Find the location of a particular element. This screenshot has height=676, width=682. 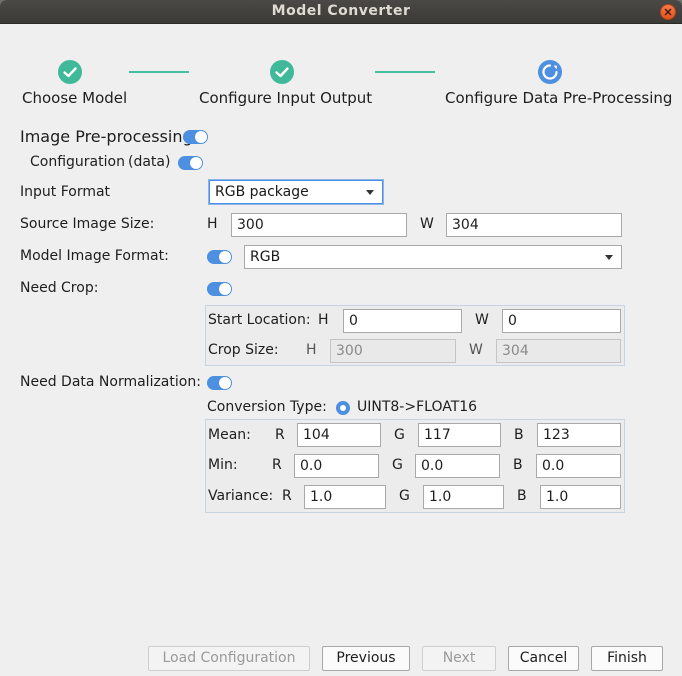

min-g-input: 0.0 is located at coordinates (457, 466).